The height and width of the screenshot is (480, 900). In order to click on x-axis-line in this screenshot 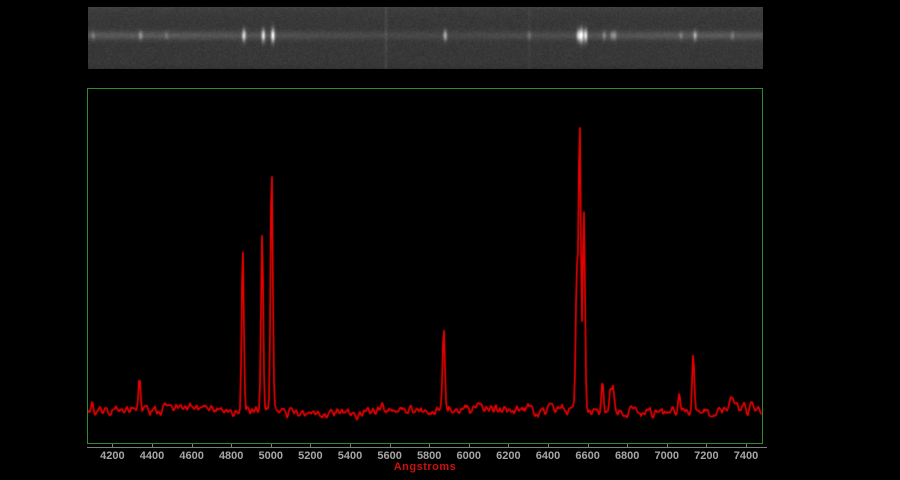, I will do `click(427, 447)`.